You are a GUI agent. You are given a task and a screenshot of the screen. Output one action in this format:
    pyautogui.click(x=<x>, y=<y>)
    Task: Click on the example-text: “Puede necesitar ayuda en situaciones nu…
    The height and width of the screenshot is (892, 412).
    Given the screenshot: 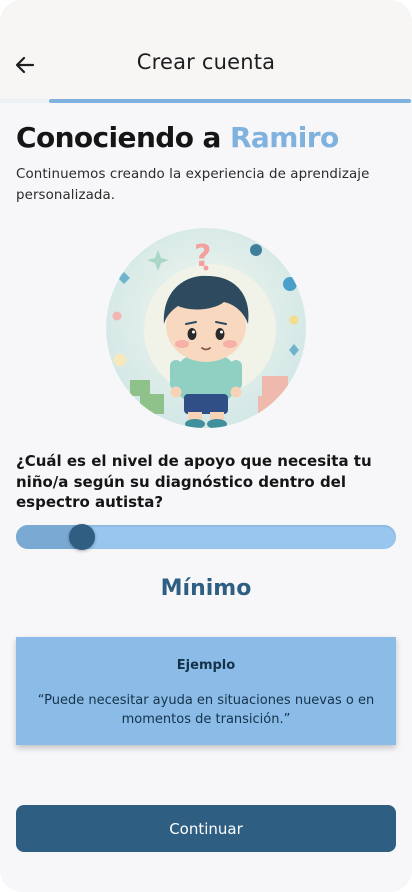 What is the action you would take?
    pyautogui.click(x=206, y=710)
    